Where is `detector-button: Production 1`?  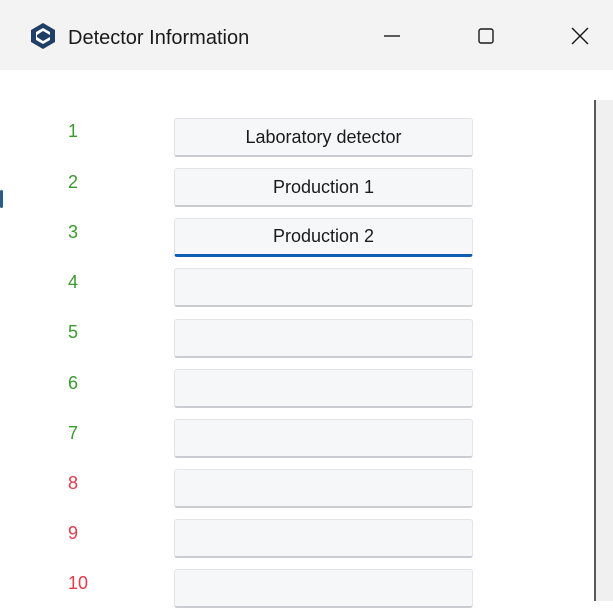 detector-button: Production 1 is located at coordinates (323, 187).